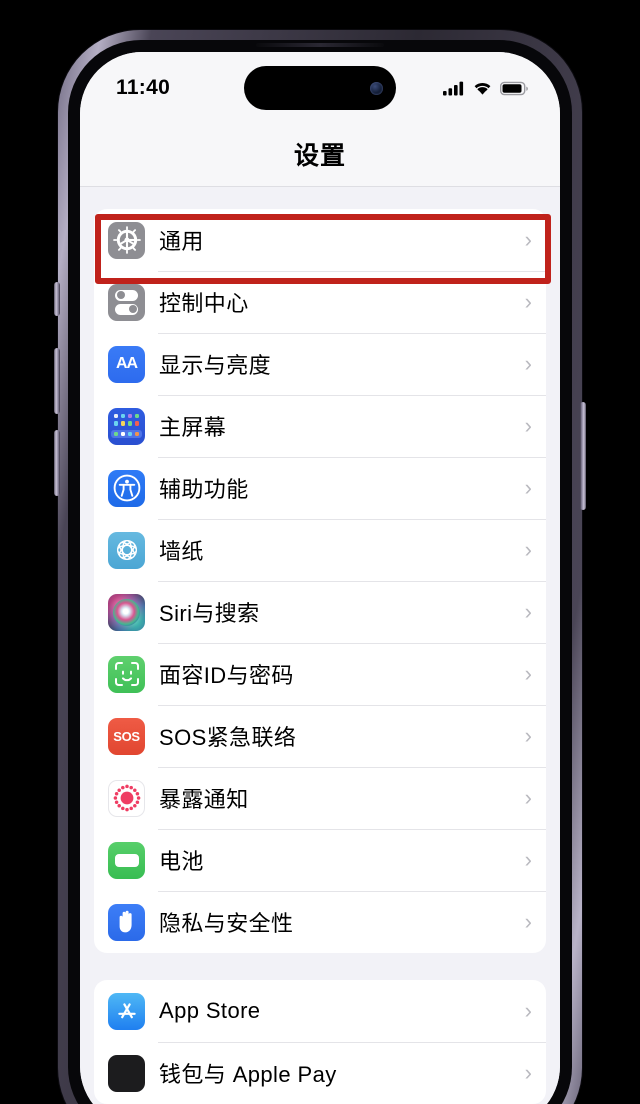 The width and height of the screenshot is (640, 1104). Describe the element at coordinates (126, 302) in the screenshot. I see `control-center-icon` at that location.